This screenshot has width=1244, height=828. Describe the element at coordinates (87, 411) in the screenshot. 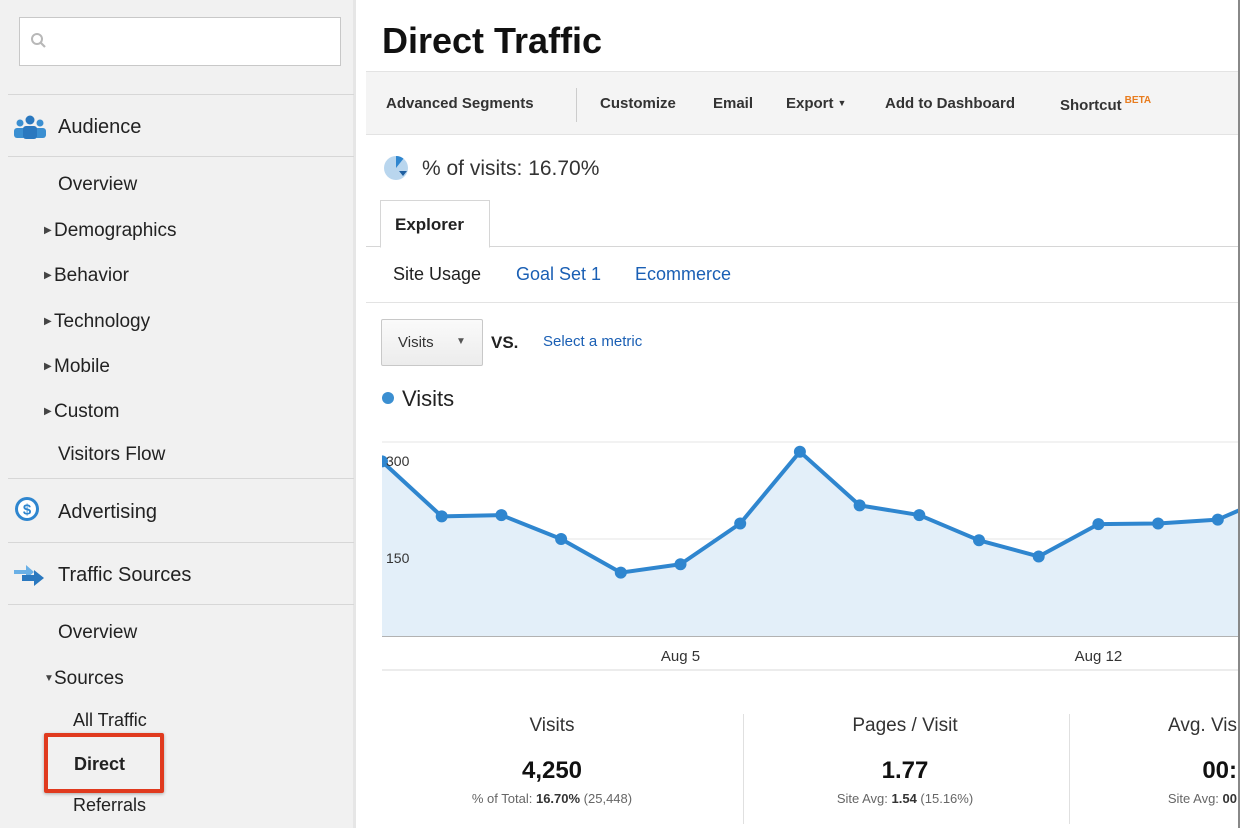

I see `nav-label: Custom` at that location.